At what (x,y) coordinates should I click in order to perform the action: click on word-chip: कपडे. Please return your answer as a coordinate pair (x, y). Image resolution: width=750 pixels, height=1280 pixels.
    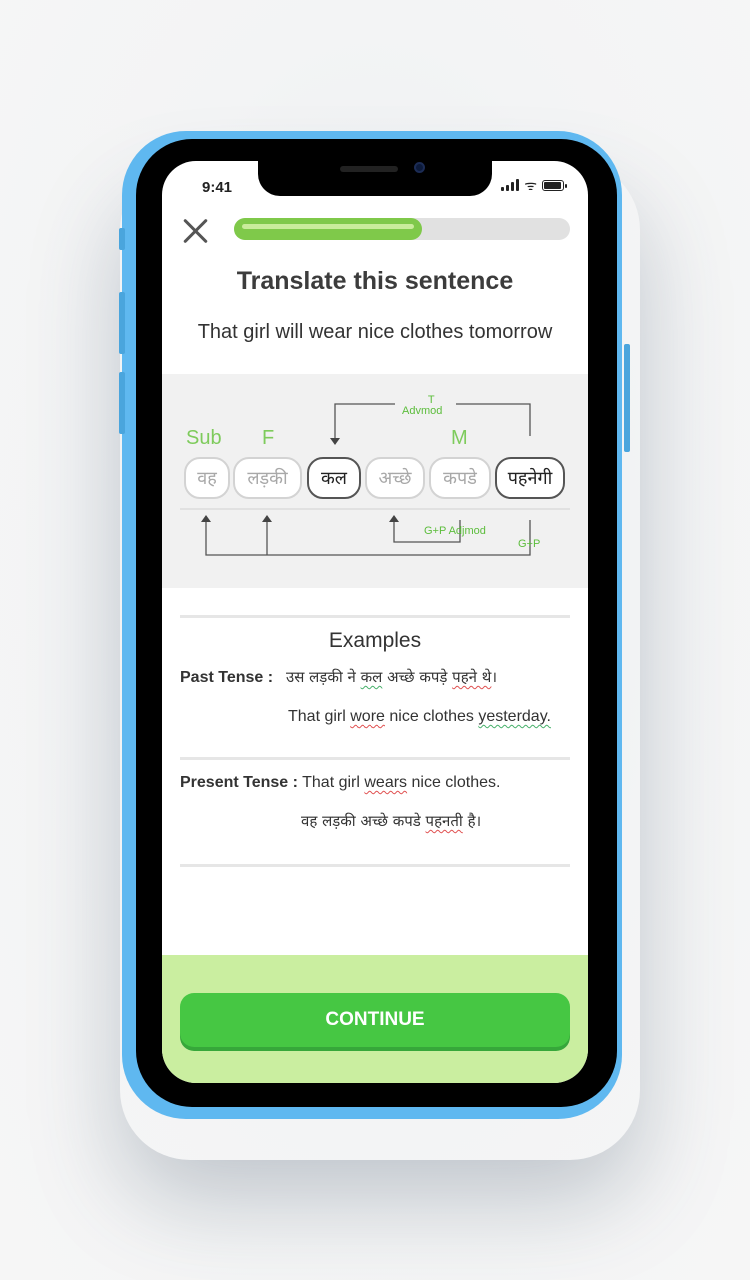
    Looking at the image, I should click on (460, 478).